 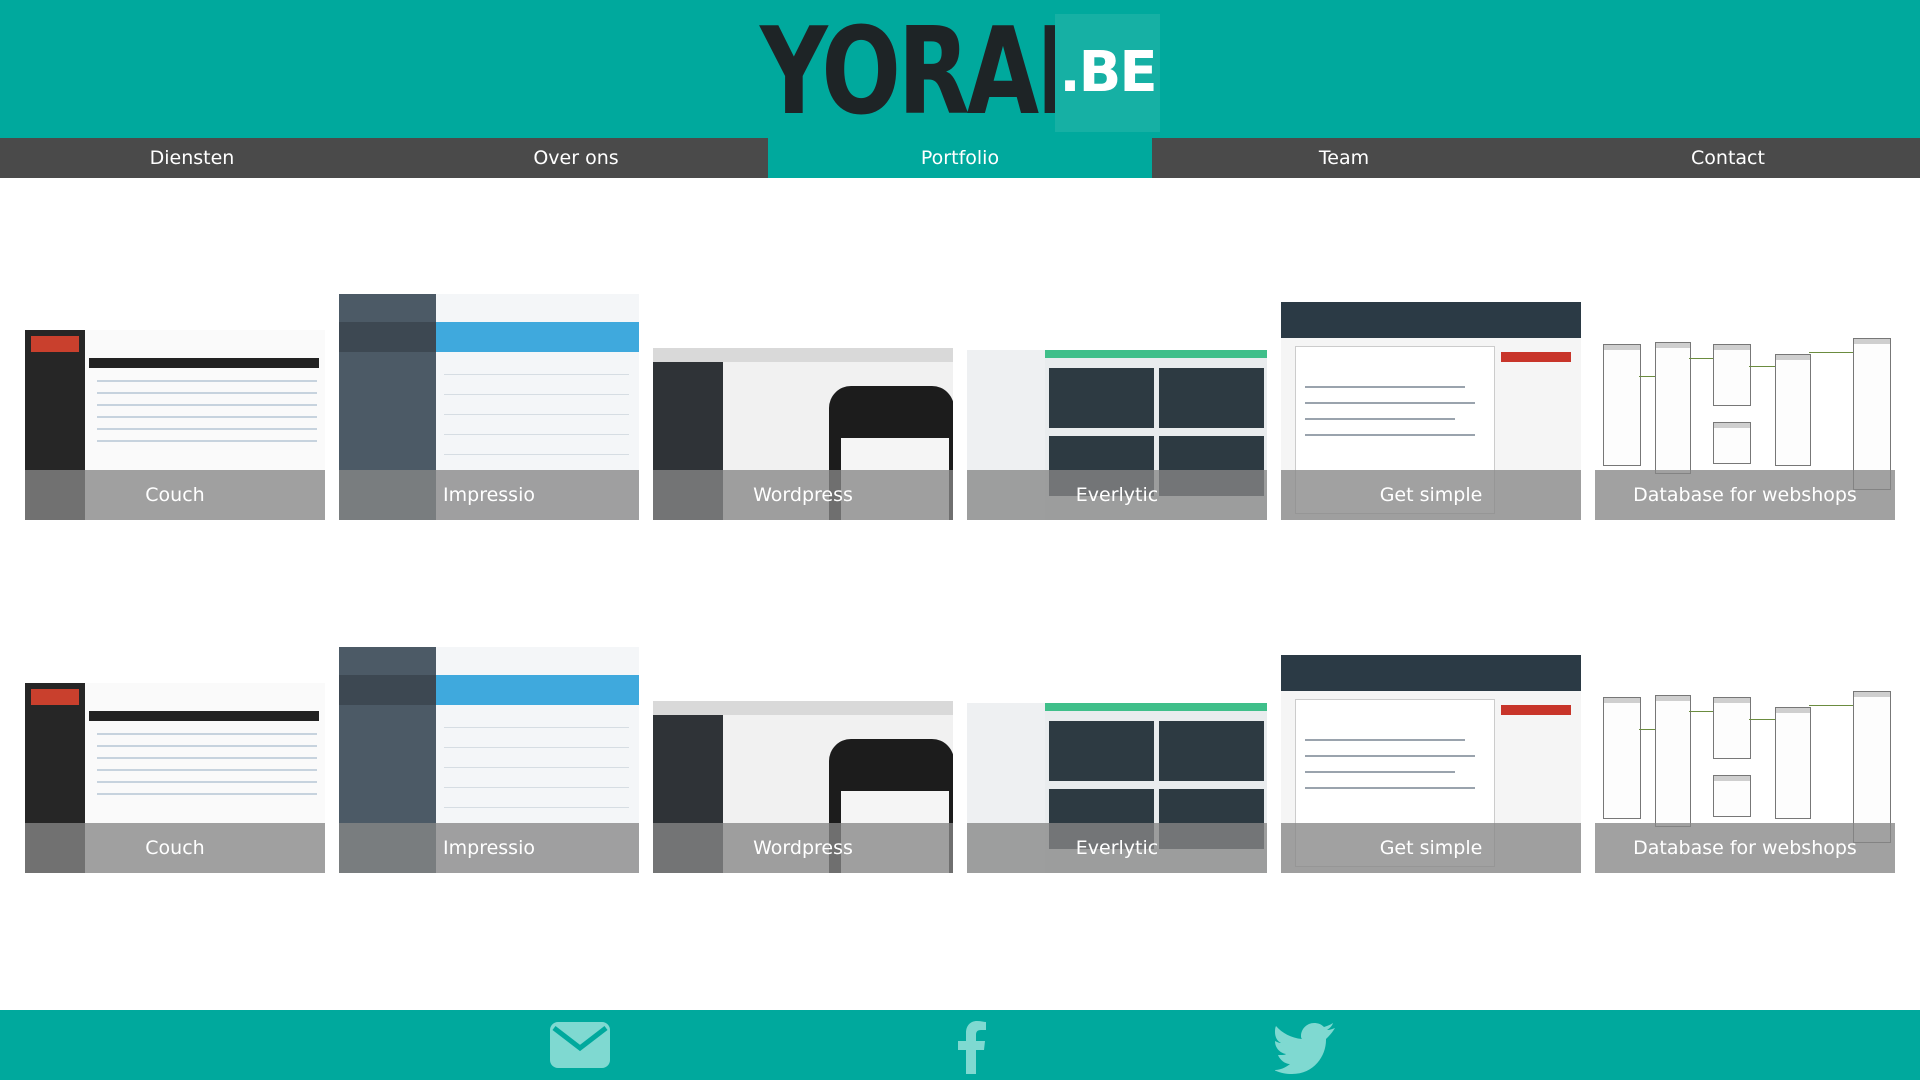 What do you see at coordinates (580, 1046) in the screenshot?
I see `envelope-icon` at bounding box center [580, 1046].